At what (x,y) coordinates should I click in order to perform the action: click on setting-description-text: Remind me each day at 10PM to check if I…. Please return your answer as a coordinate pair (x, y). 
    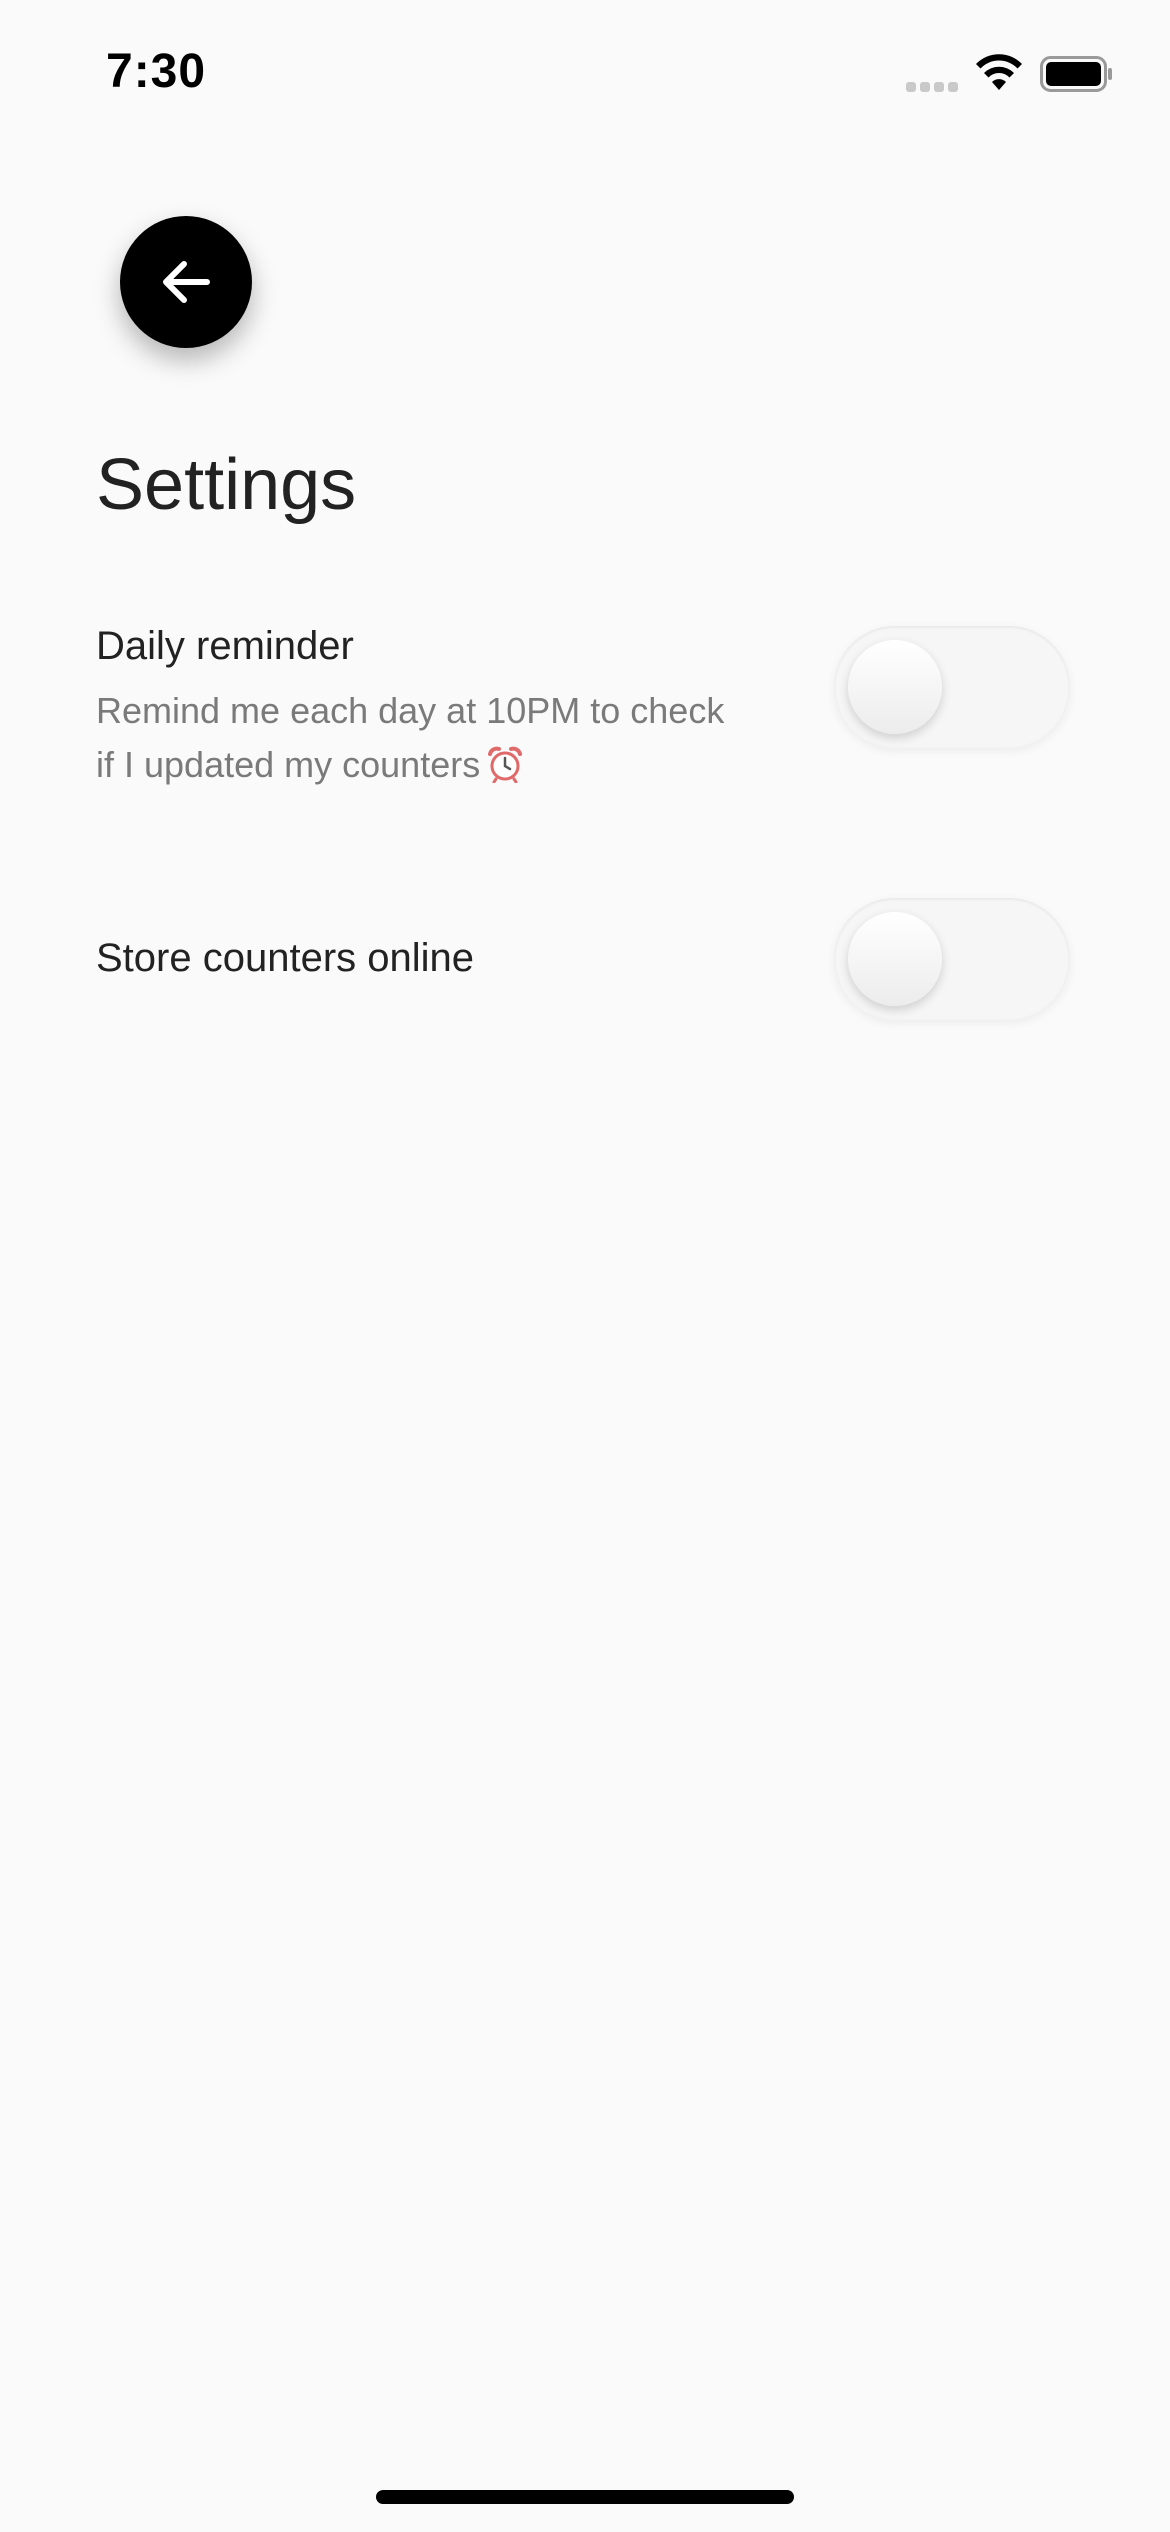
    Looking at the image, I should click on (410, 737).